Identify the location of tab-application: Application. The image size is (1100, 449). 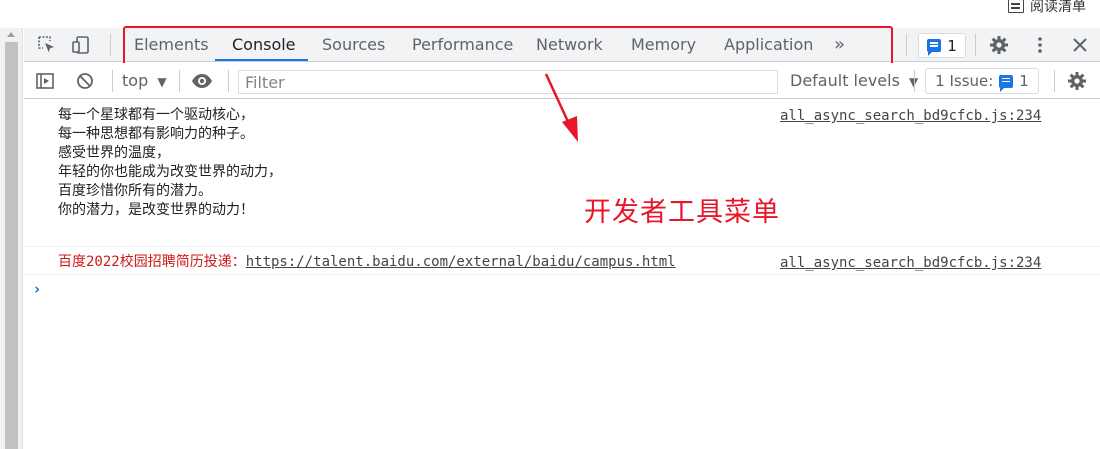
(768, 45).